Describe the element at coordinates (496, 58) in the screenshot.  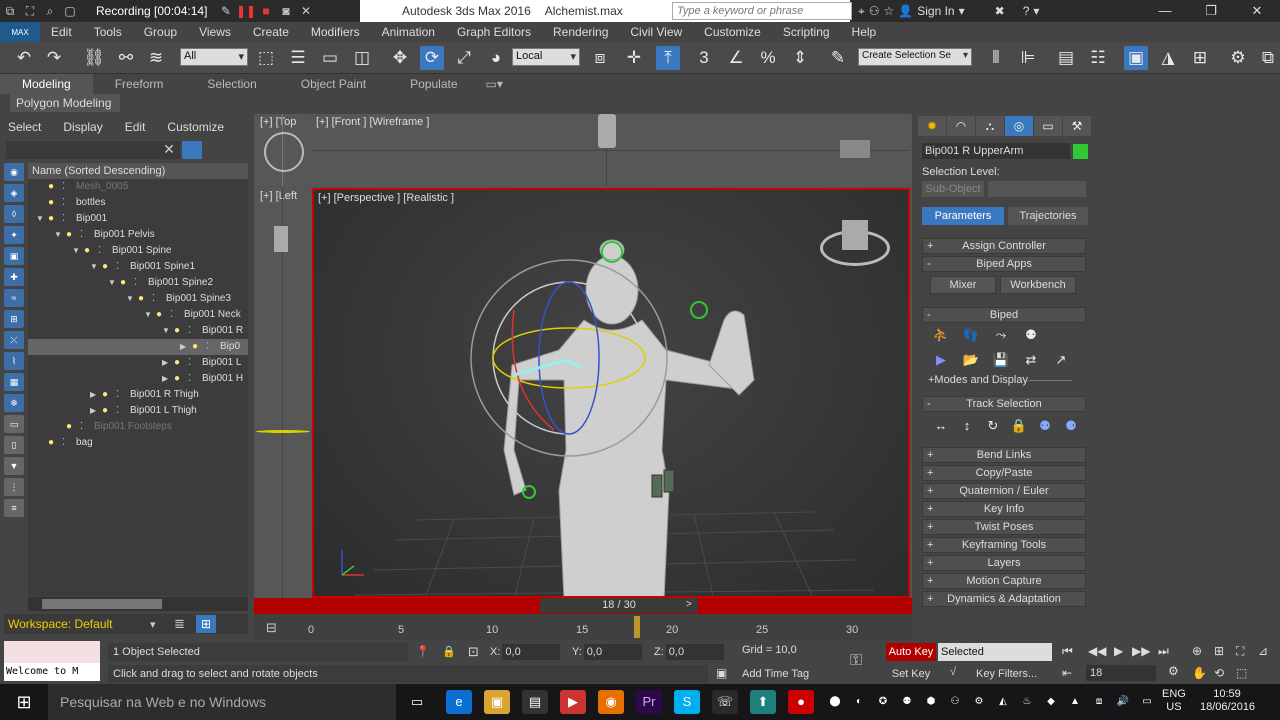
I see `place-icon: ◕` at that location.